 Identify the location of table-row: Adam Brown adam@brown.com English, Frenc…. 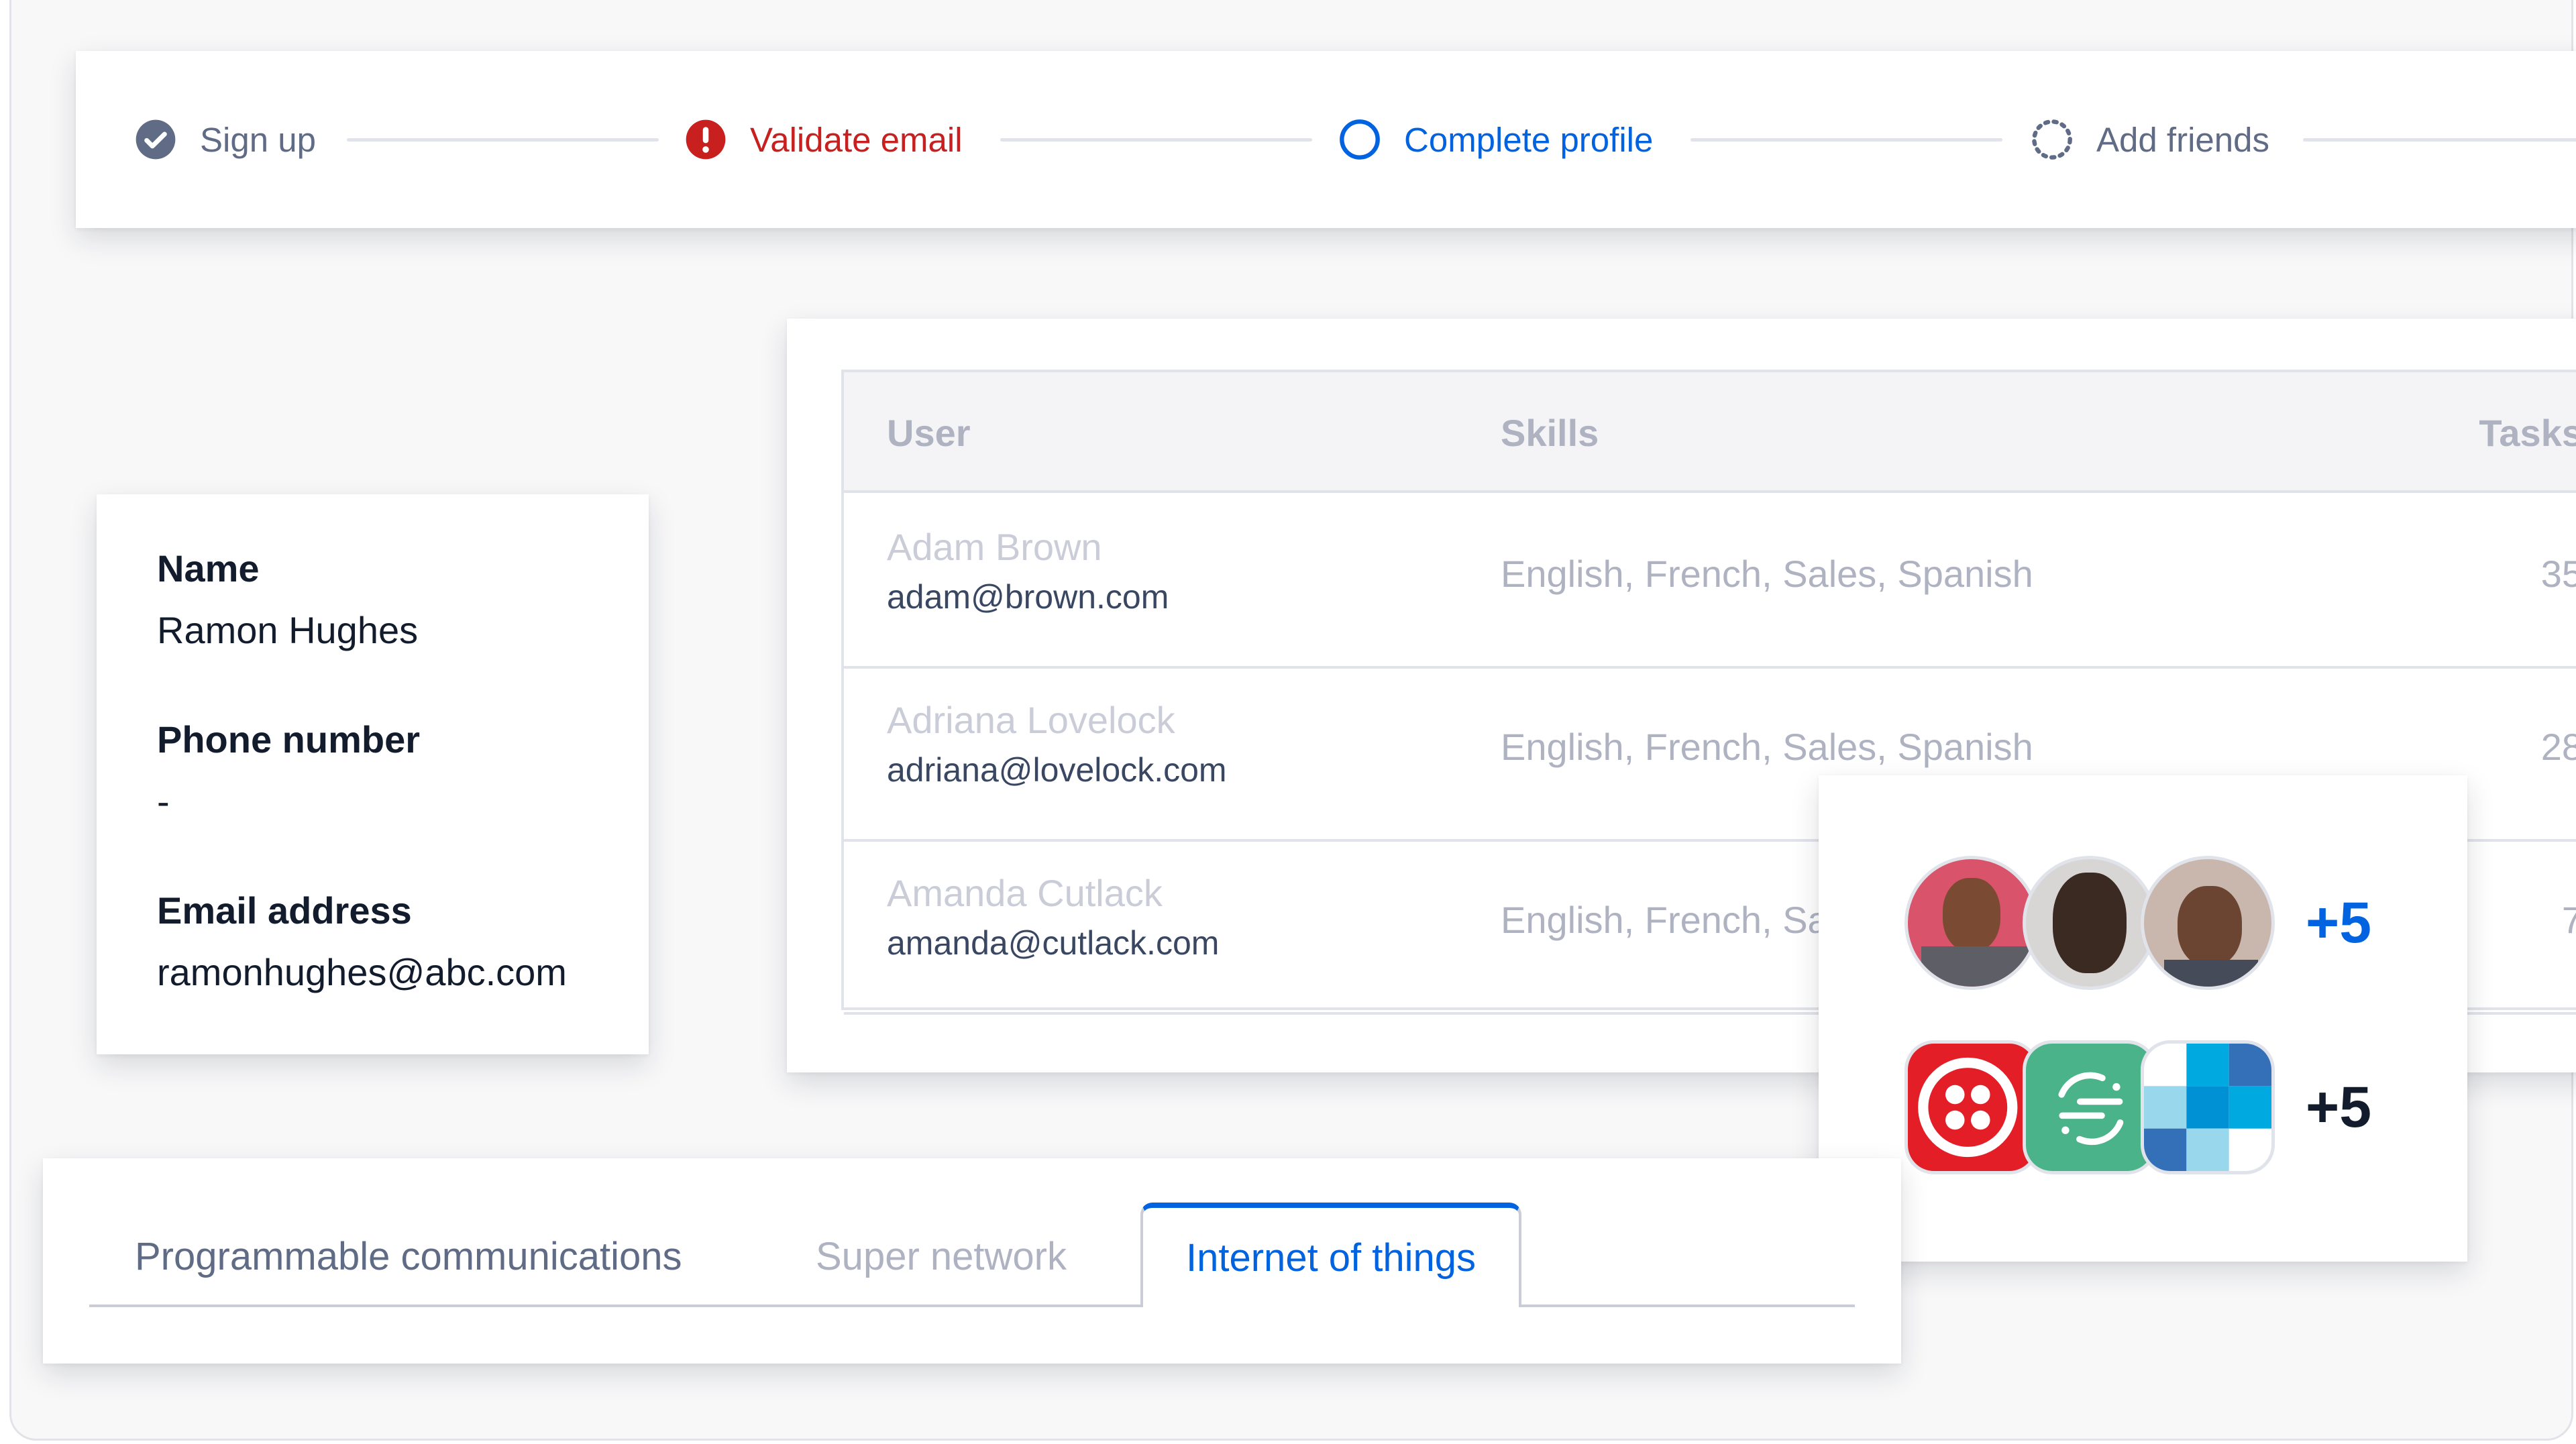
(1710, 581).